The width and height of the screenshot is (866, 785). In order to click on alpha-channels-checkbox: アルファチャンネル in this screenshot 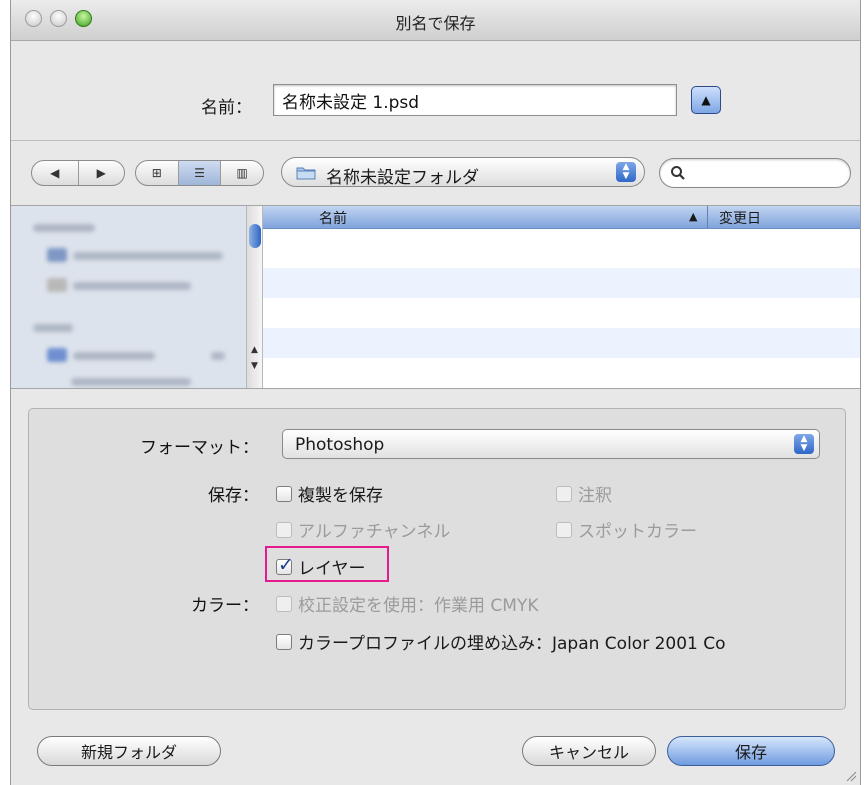, I will do `click(363, 529)`.